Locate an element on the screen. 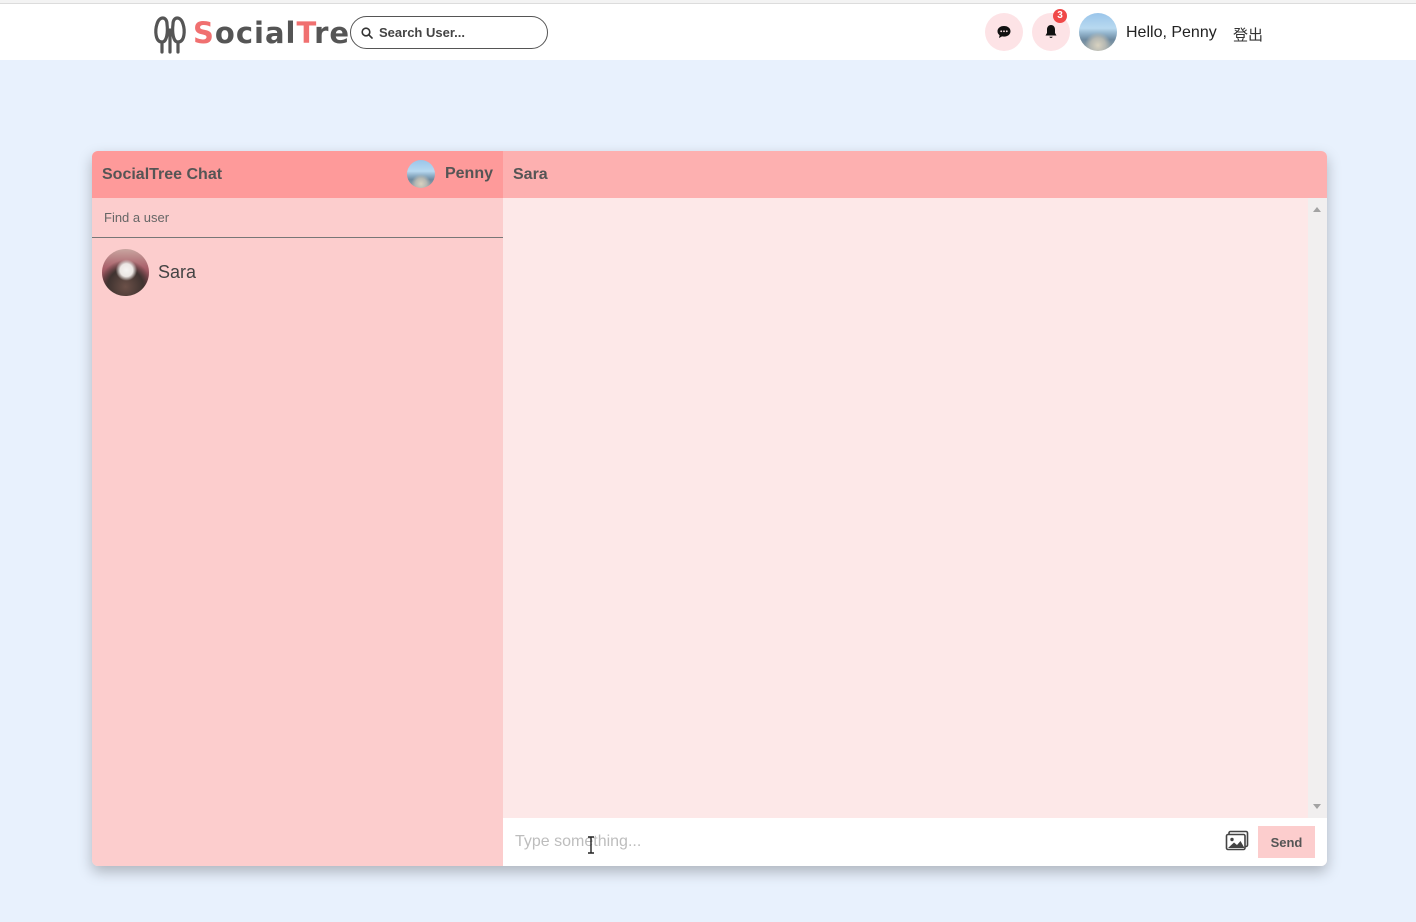 This screenshot has width=1416, height=922. contact-avatar is located at coordinates (125, 272).